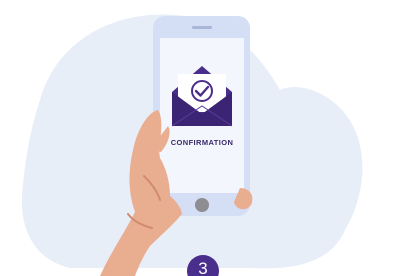  Describe the element at coordinates (202, 142) in the screenshot. I see `confirmation-label: CONFIRMATION` at that location.